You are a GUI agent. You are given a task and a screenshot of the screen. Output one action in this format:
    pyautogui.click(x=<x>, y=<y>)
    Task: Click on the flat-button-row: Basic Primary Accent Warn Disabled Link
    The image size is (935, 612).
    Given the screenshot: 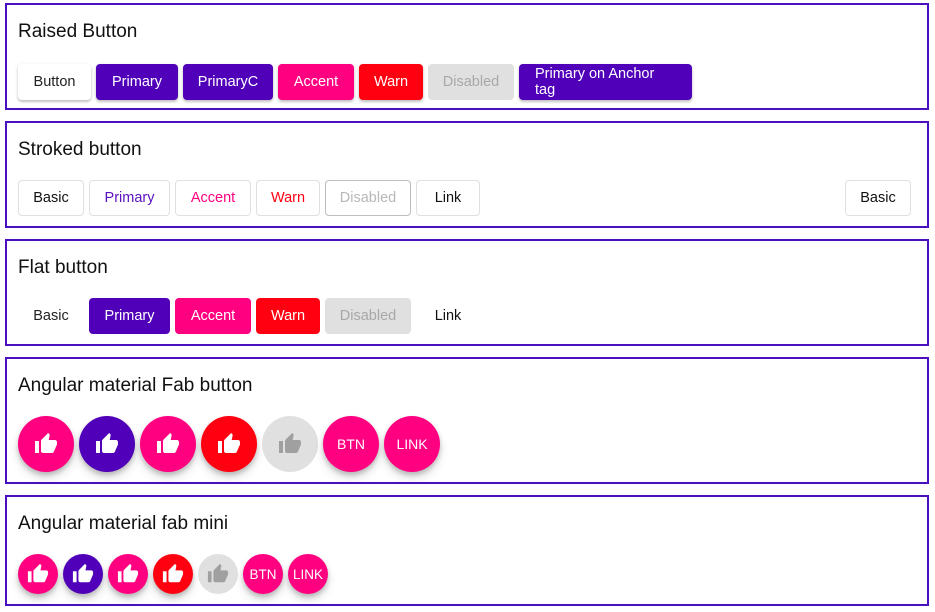 What is the action you would take?
    pyautogui.click(x=251, y=316)
    